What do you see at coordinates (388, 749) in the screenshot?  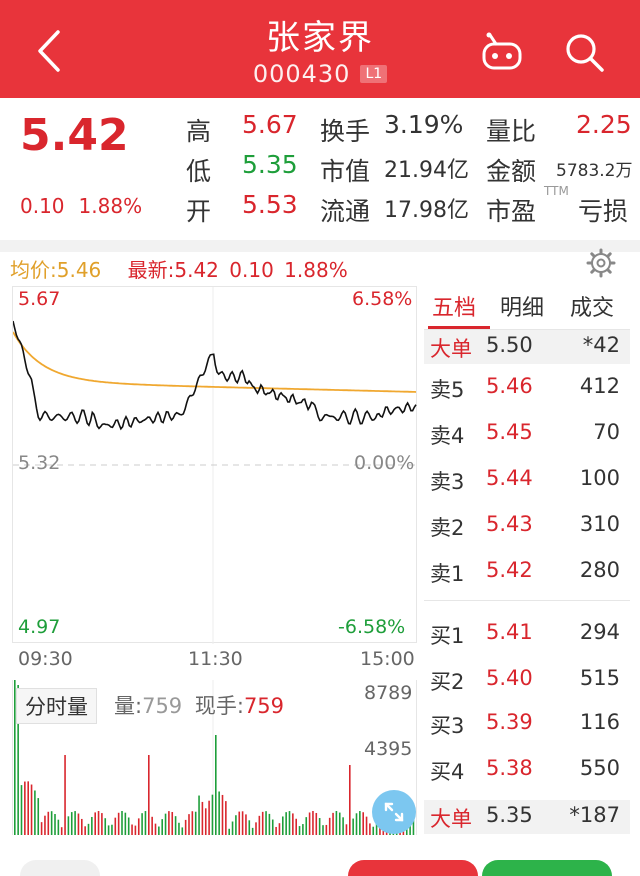 I see `volume-mid-label: 4395` at bounding box center [388, 749].